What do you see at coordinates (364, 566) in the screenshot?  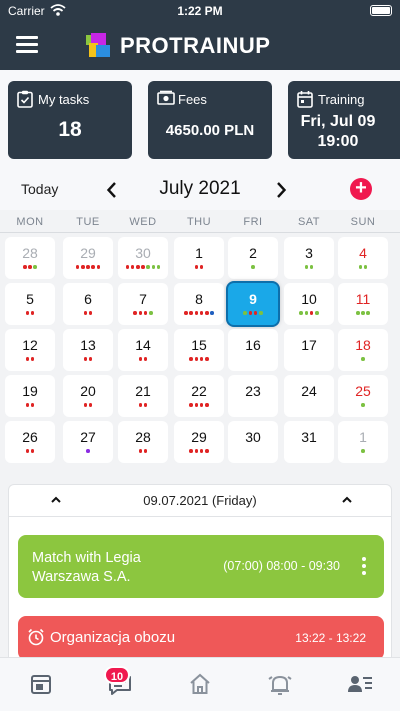 I see `more-options-icon` at bounding box center [364, 566].